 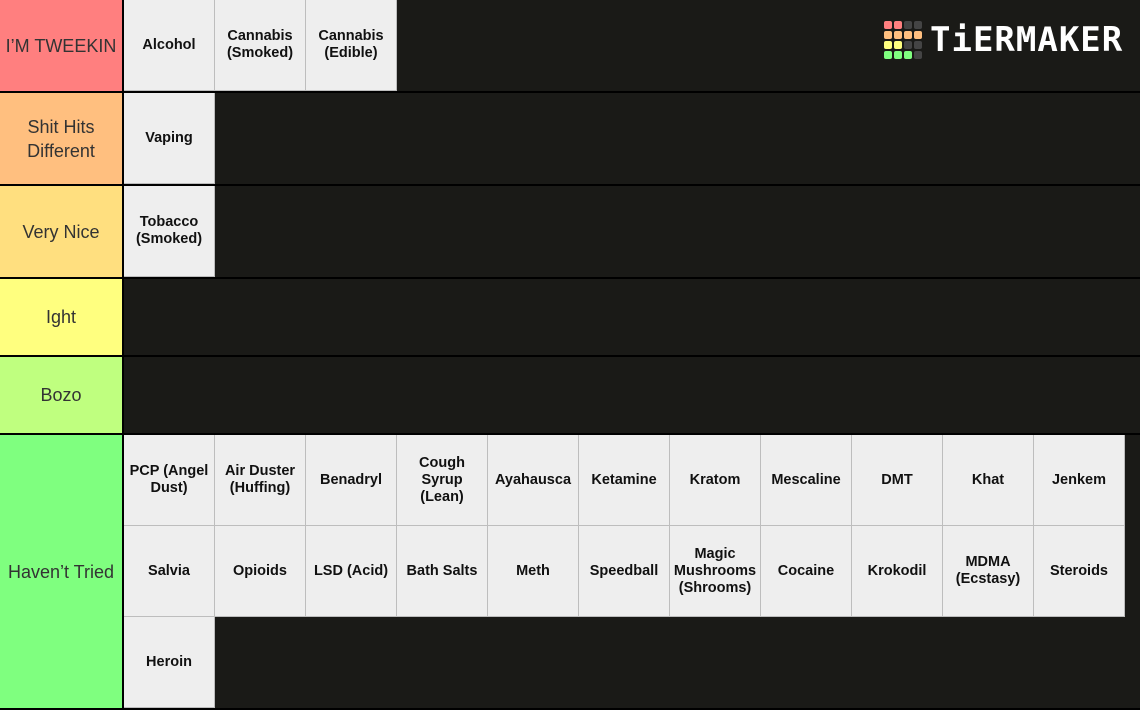 I want to click on tier-item: Krokodil, so click(x=897, y=571).